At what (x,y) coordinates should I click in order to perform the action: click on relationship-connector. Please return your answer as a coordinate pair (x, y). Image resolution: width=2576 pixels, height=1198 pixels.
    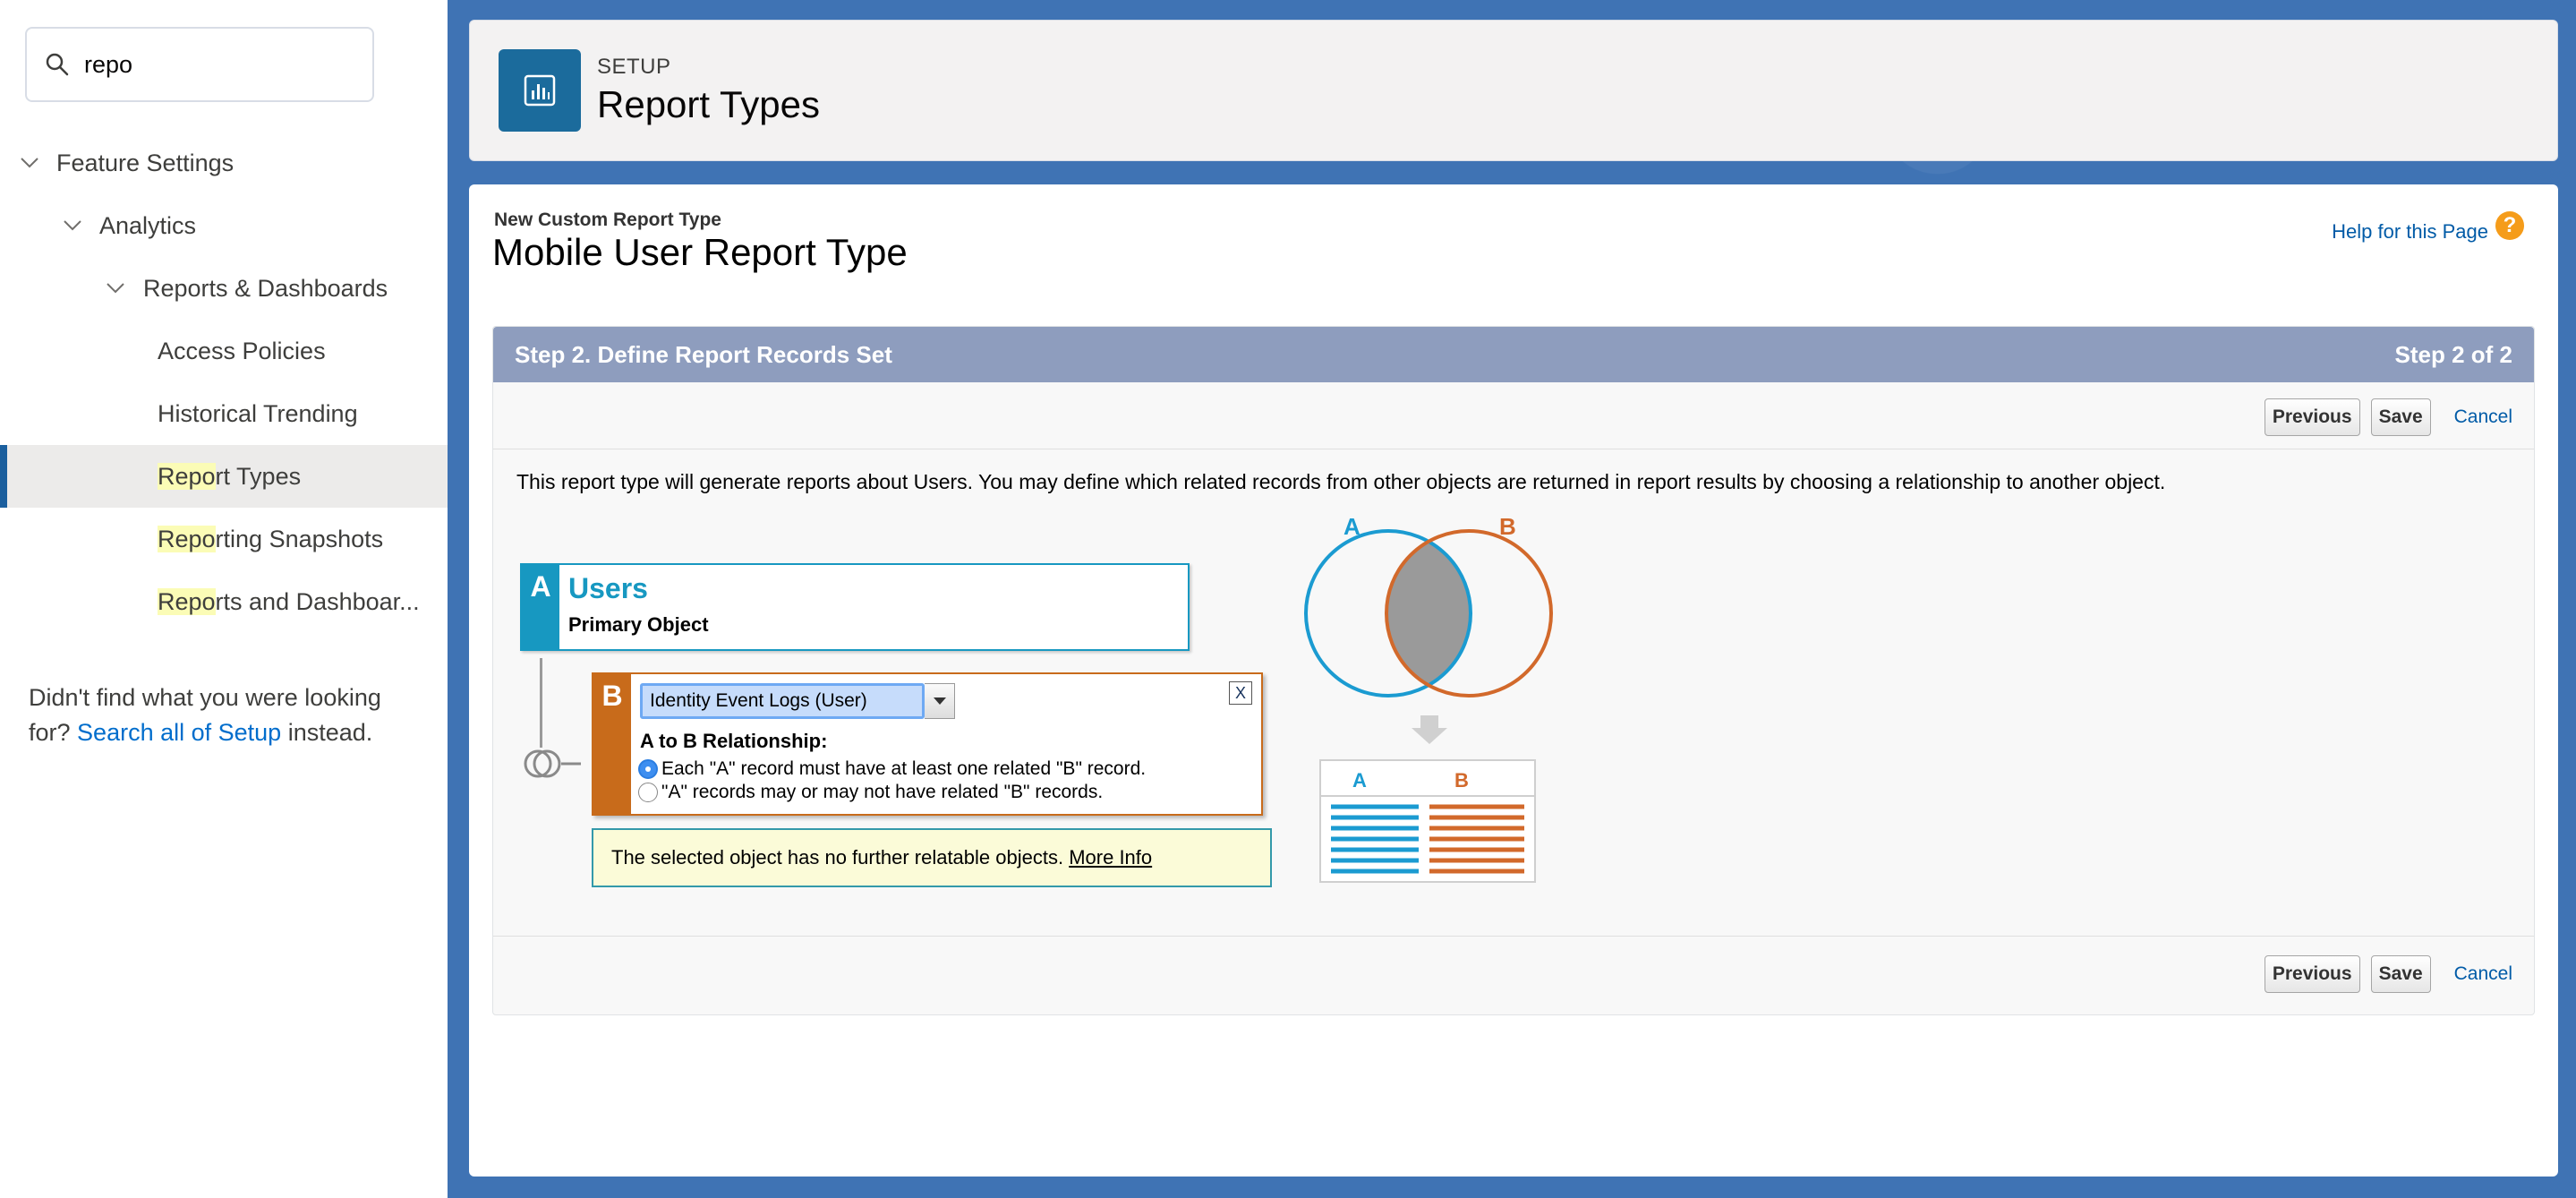
    Looking at the image, I should click on (541, 703).